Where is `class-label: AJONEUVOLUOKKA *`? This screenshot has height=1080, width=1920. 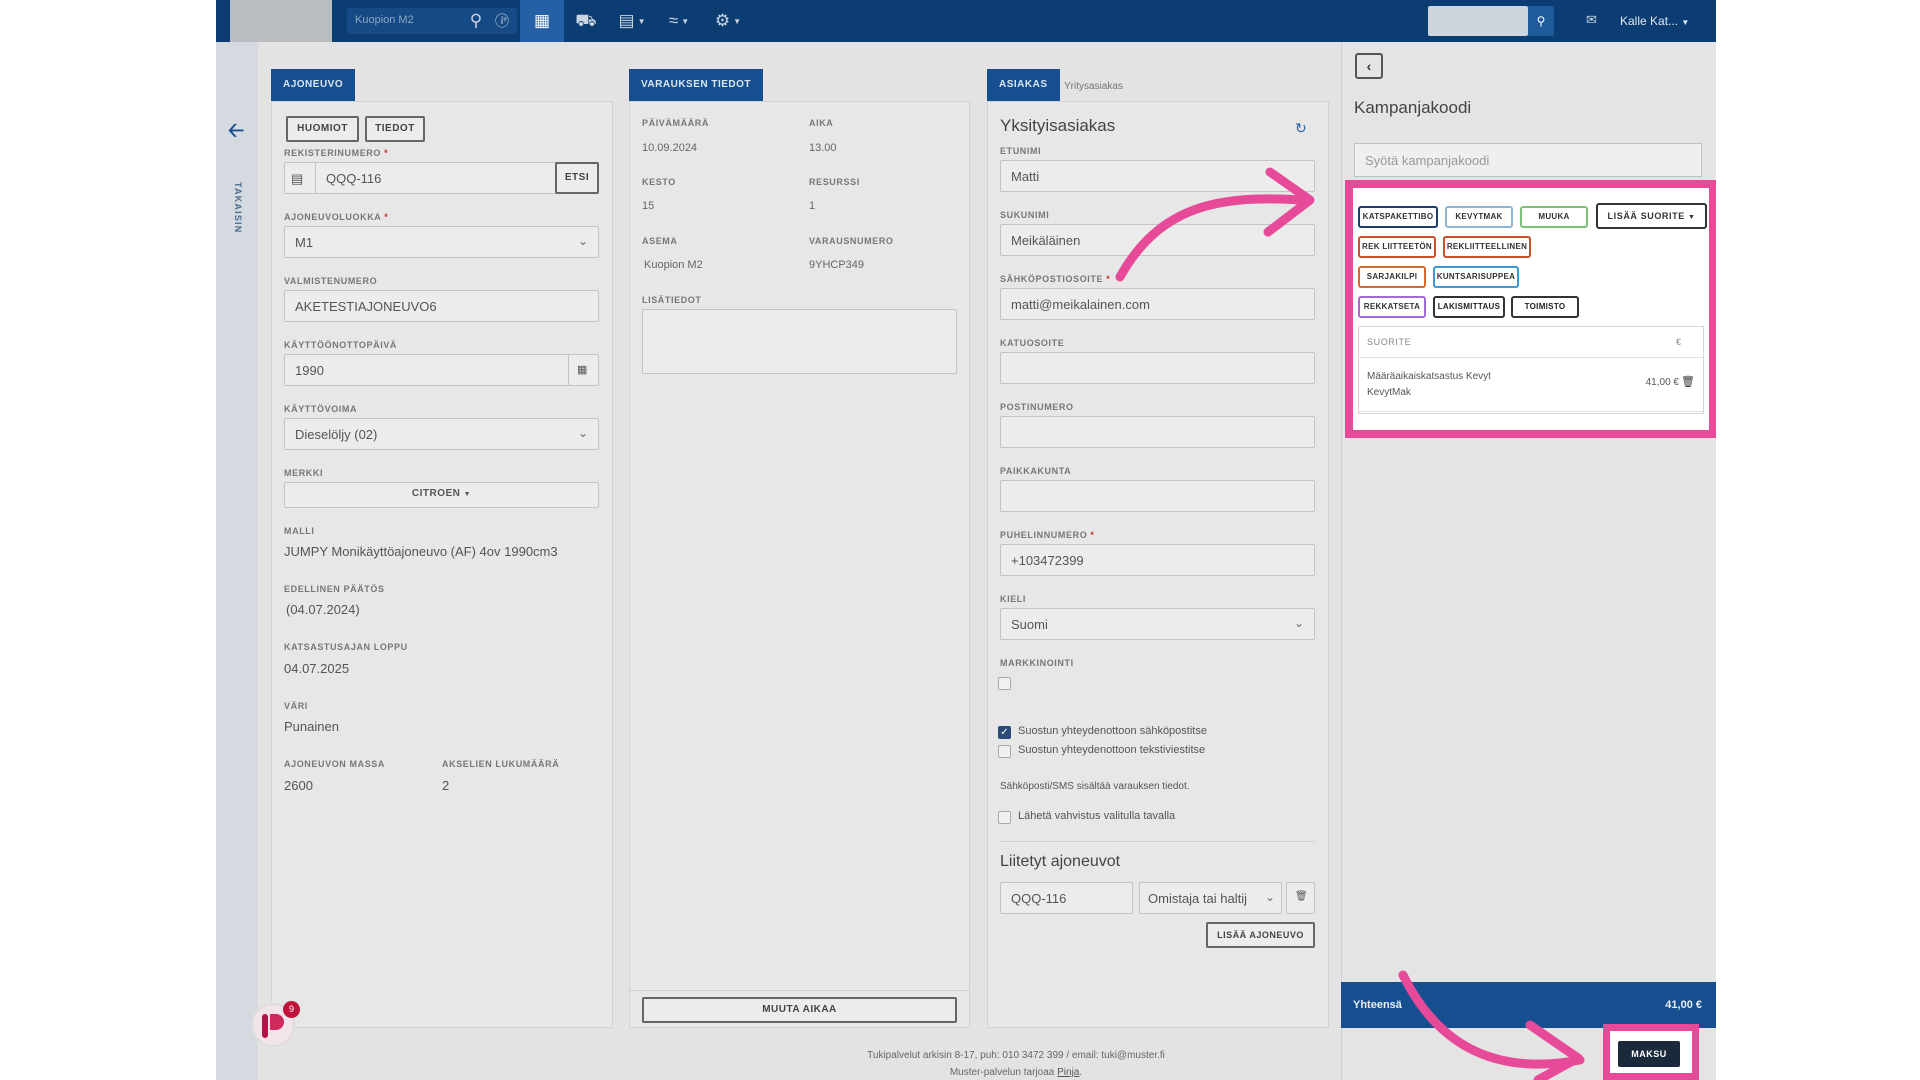
class-label: AJONEUVOLUOKKA * is located at coordinates (336, 217).